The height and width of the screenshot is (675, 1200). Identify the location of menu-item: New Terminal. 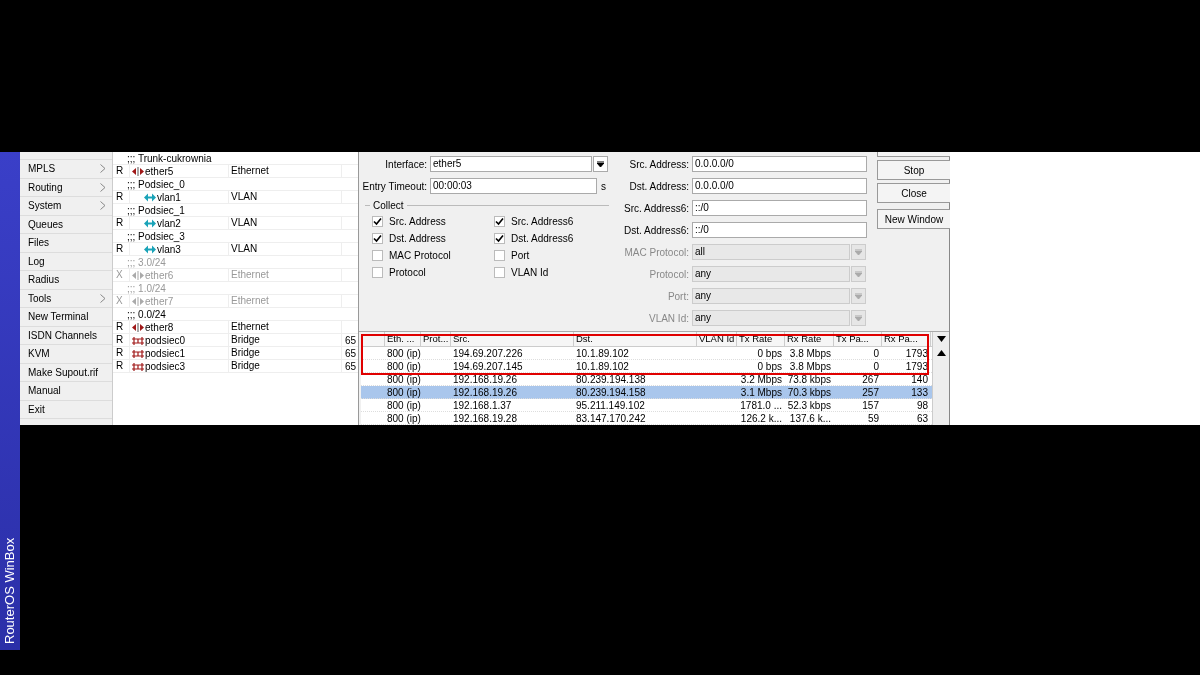
(66, 317).